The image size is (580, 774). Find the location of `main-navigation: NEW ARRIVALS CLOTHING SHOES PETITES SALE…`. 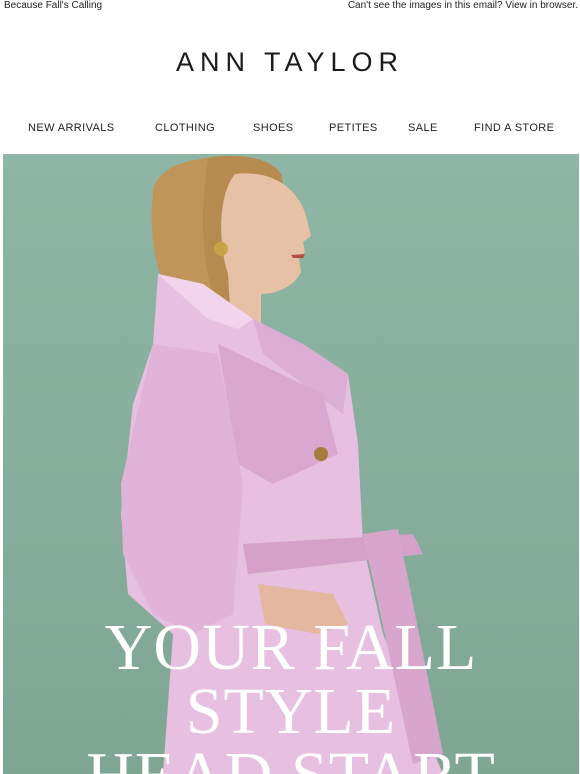

main-navigation: NEW ARRIVALS CLOTHING SHOES PETITES SALE… is located at coordinates (290, 130).